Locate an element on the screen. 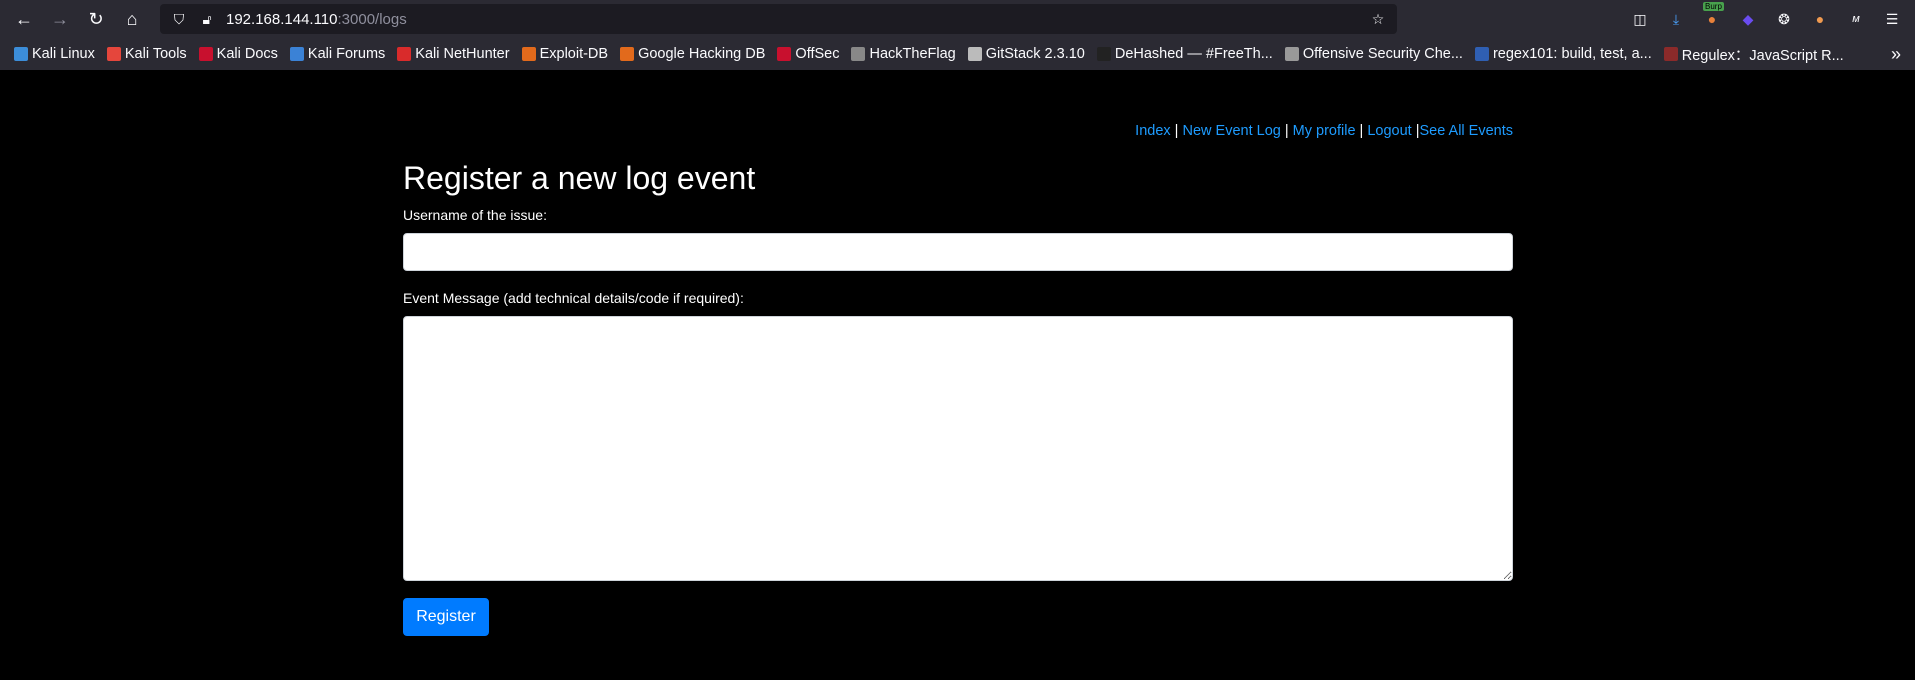 Image resolution: width=1915 pixels, height=680 pixels. wappalyzer-icon: ᴍ is located at coordinates (1856, 19).